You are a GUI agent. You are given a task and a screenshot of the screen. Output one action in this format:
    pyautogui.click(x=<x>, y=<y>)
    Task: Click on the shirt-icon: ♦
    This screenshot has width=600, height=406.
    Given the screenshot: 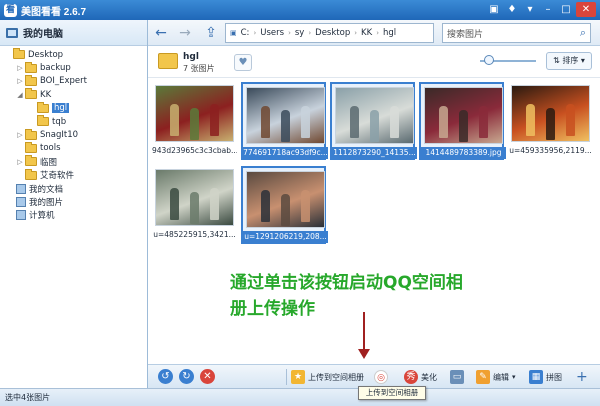 What is the action you would take?
    pyautogui.click(x=512, y=9)
    